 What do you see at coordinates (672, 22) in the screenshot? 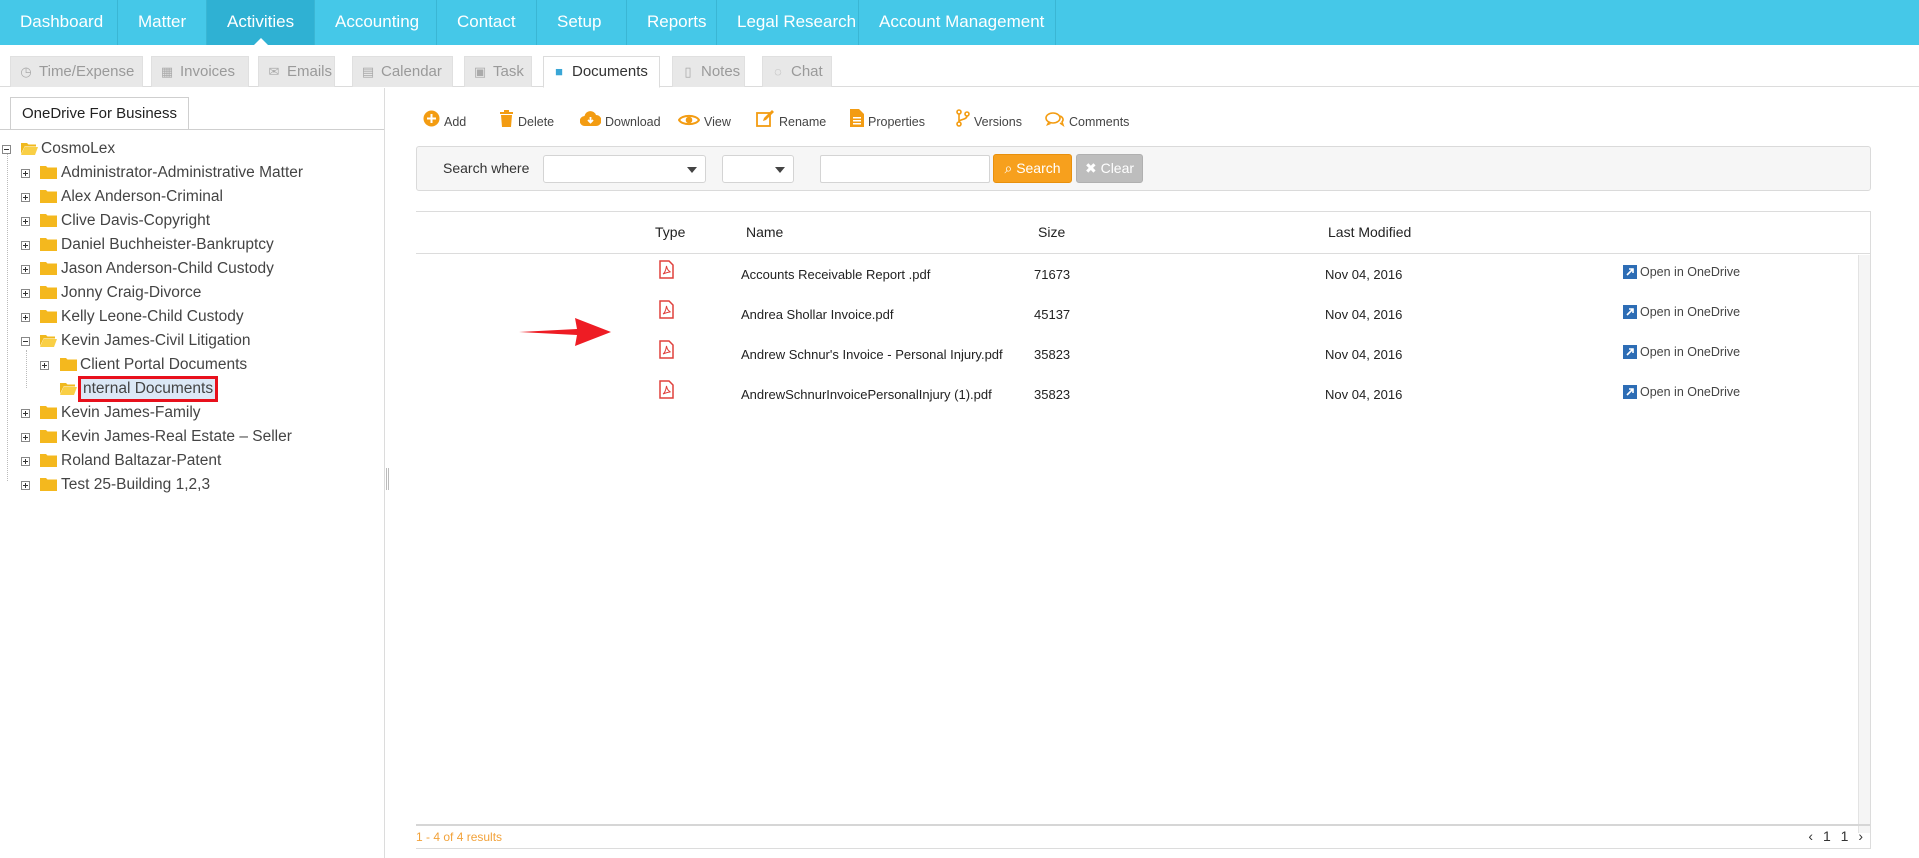
I see `nav-reports: Reports` at bounding box center [672, 22].